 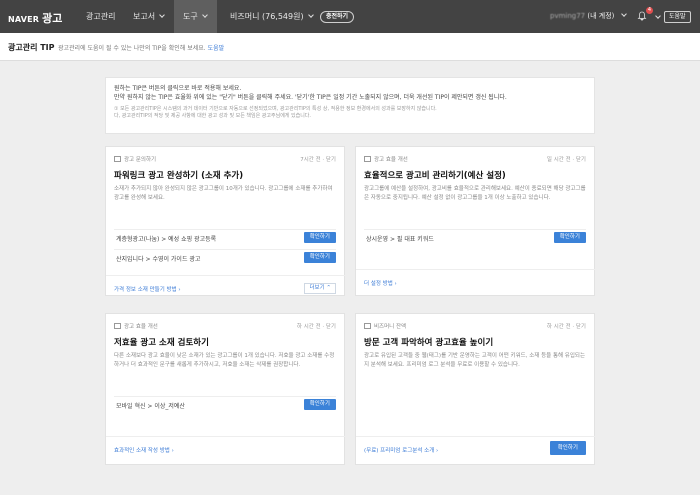 I want to click on list-item-label: 산지입니다 > 수영이 가이드 광고, so click(x=158, y=259).